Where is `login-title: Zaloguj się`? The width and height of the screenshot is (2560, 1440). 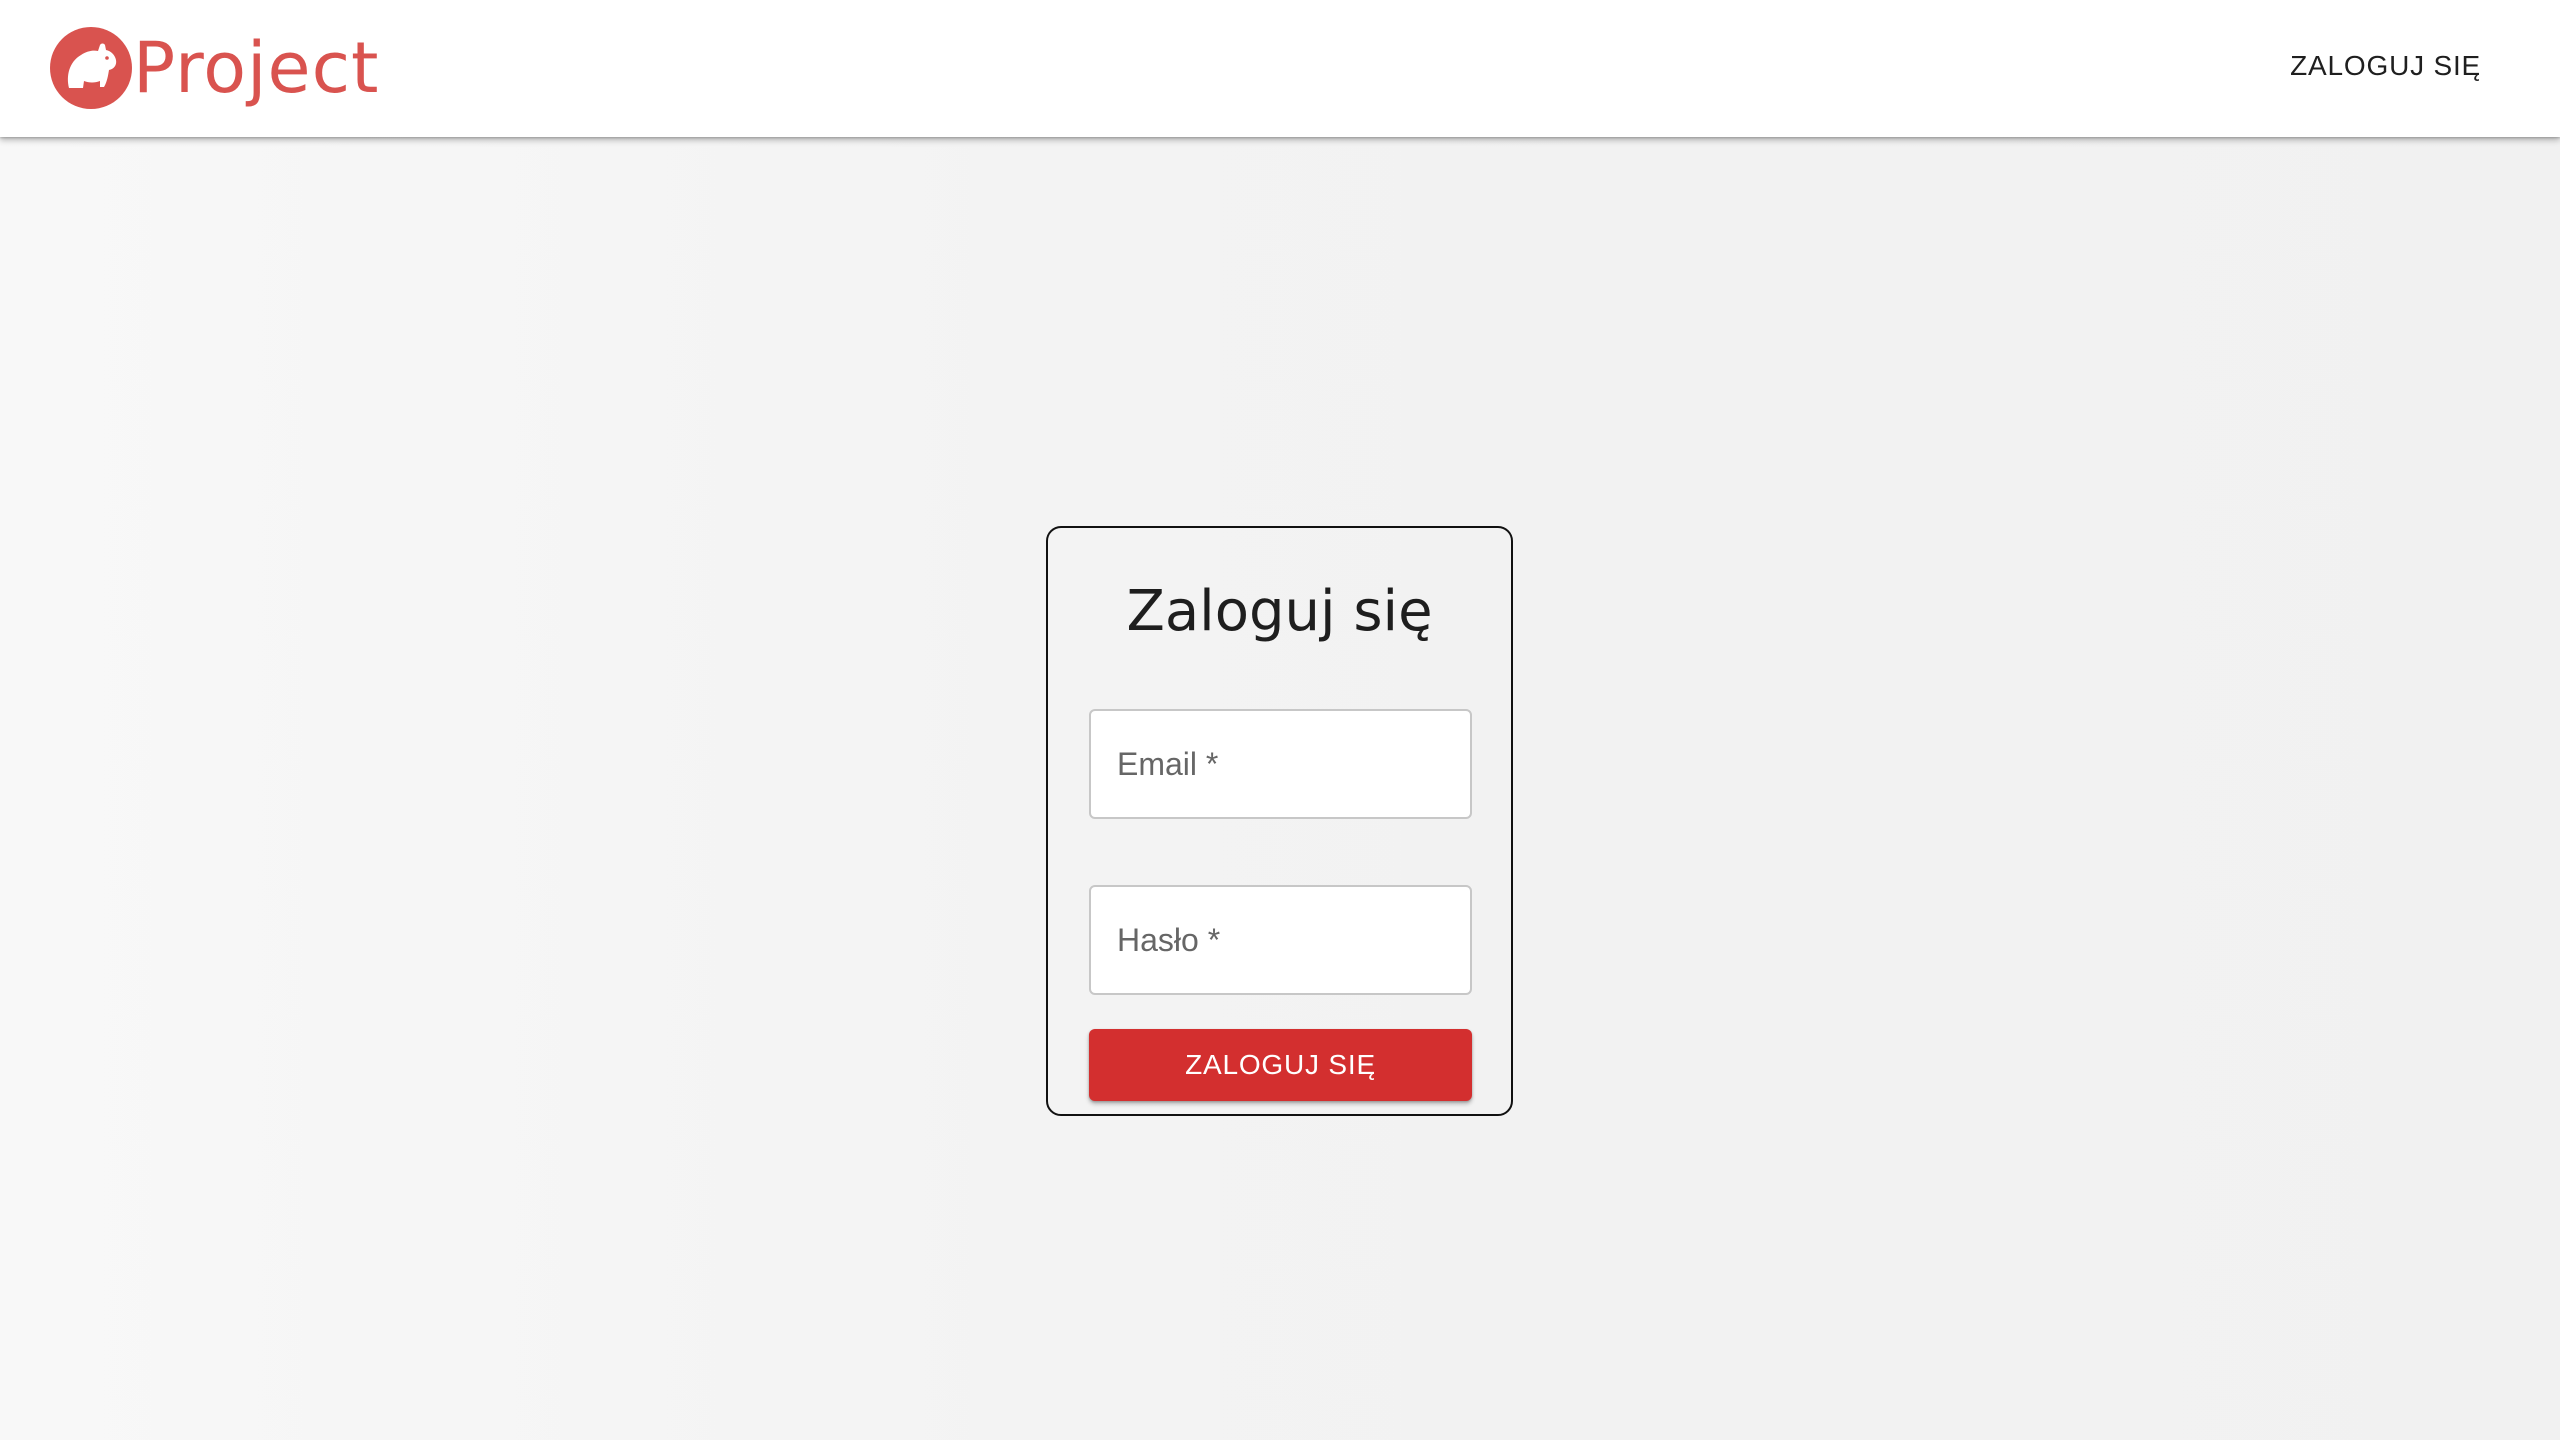
login-title: Zaloguj się is located at coordinates (1279, 611).